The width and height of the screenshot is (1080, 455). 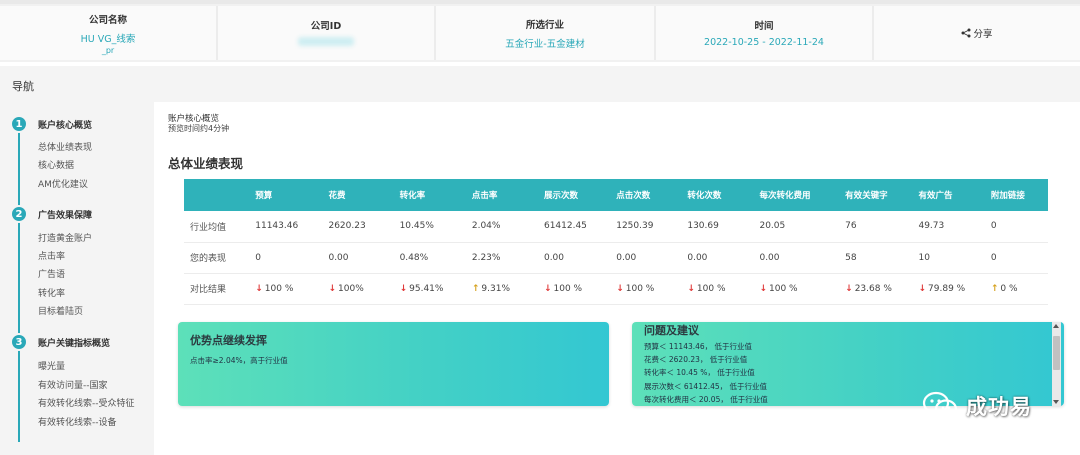 I want to click on sidebar-section-2: 2 广告效果保障, so click(x=51, y=214).